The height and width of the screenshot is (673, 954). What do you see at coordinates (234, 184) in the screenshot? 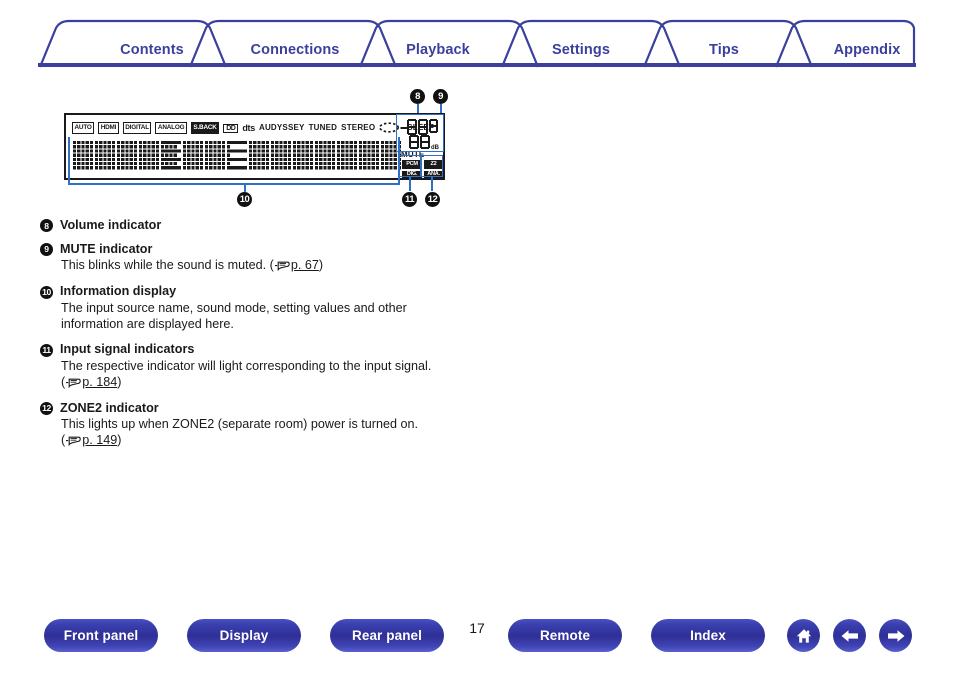
I see `bracket-10-bottom` at bounding box center [234, 184].